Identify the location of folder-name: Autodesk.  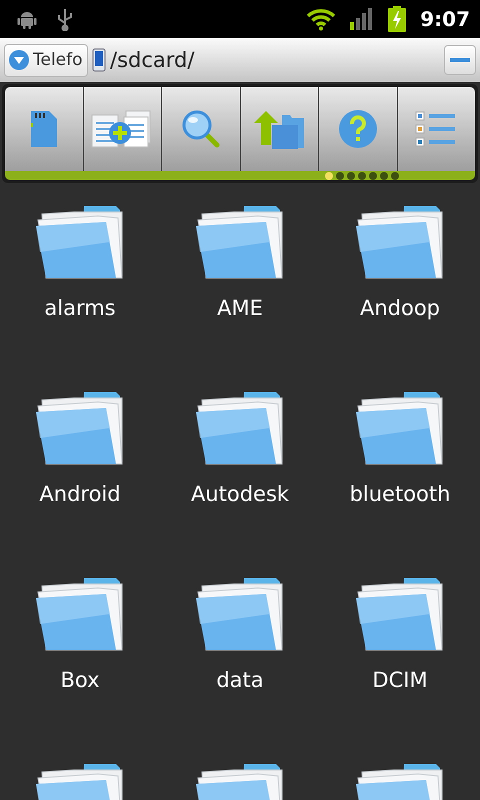
(240, 494).